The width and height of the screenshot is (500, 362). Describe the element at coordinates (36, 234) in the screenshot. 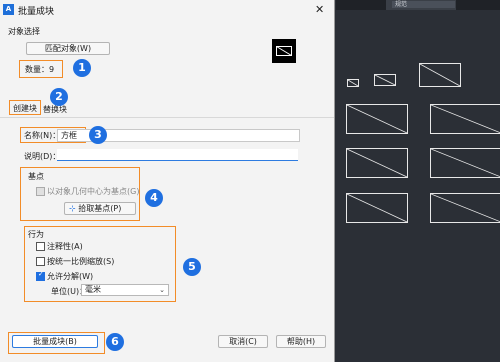

I see `behavior-label: 行为` at that location.